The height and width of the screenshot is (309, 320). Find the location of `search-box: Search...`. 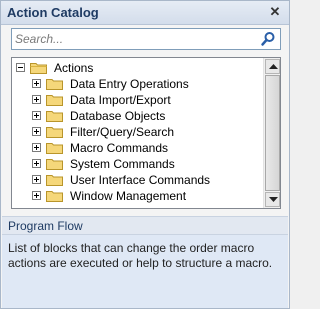

search-box: Search... is located at coordinates (146, 39).